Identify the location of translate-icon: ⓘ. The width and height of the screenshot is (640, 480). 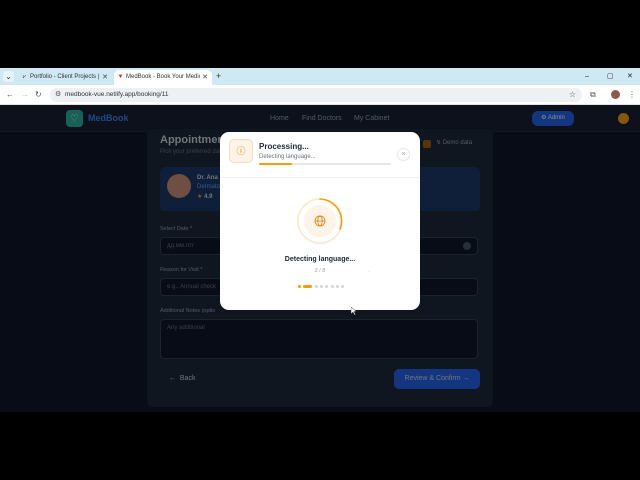
(241, 151).